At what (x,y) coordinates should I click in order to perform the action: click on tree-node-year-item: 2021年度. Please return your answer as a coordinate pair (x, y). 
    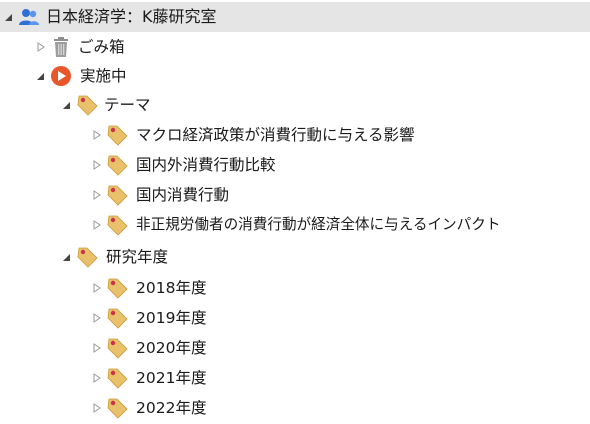
    Looking at the image, I should click on (295, 378).